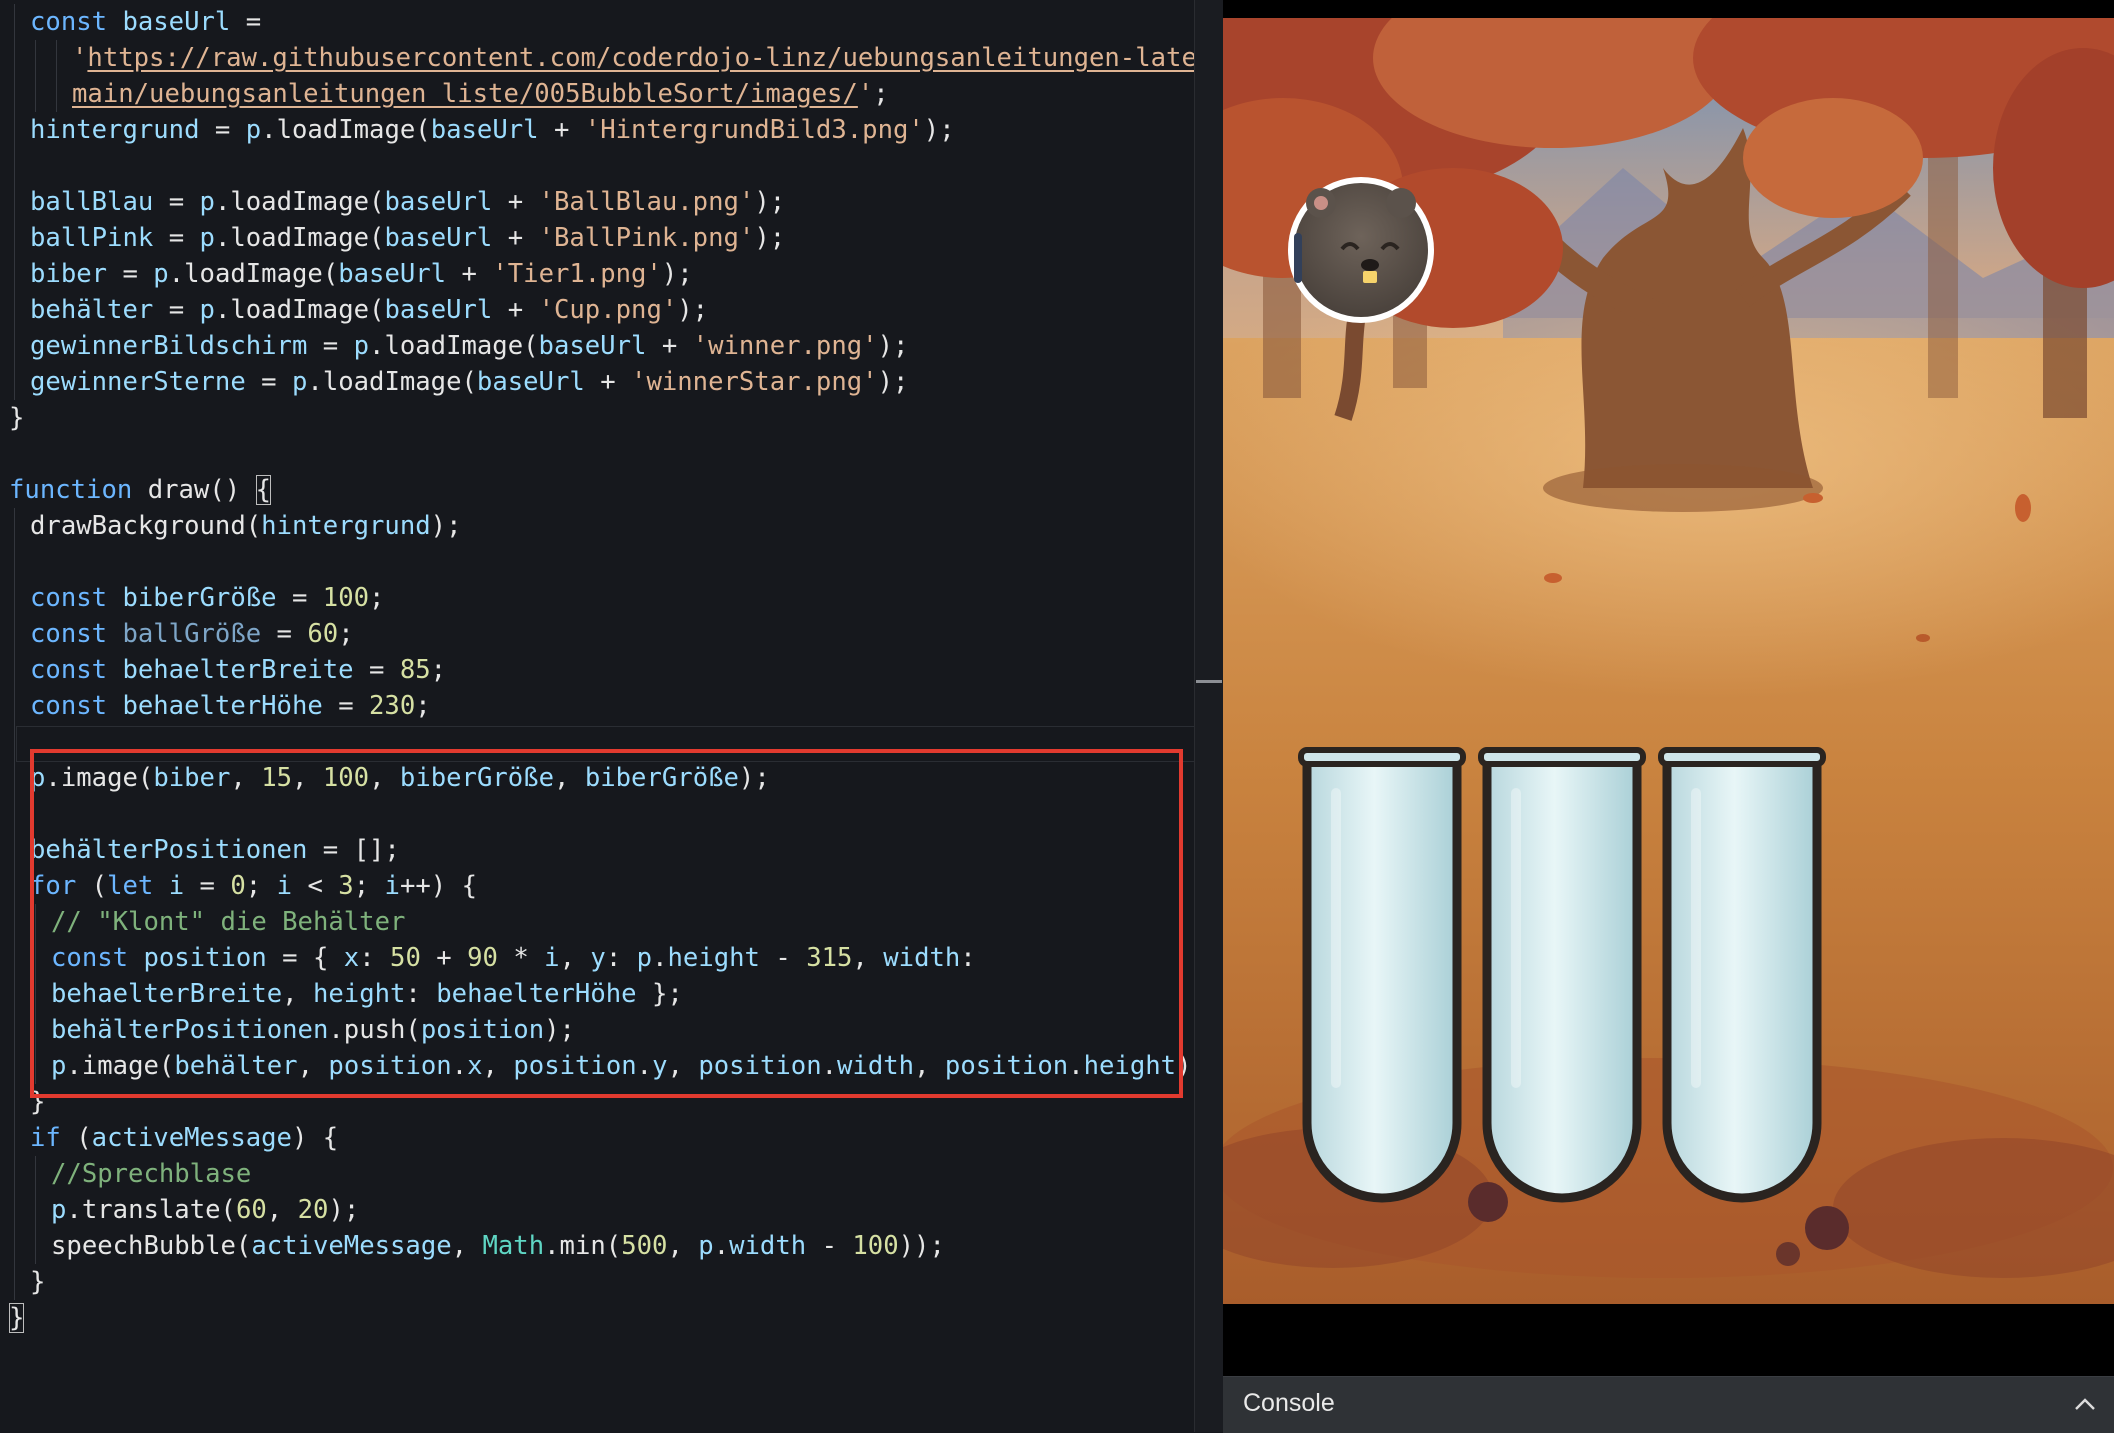 This screenshot has height=1433, width=2114. I want to click on editor-scrollbar, so click(1208, 716).